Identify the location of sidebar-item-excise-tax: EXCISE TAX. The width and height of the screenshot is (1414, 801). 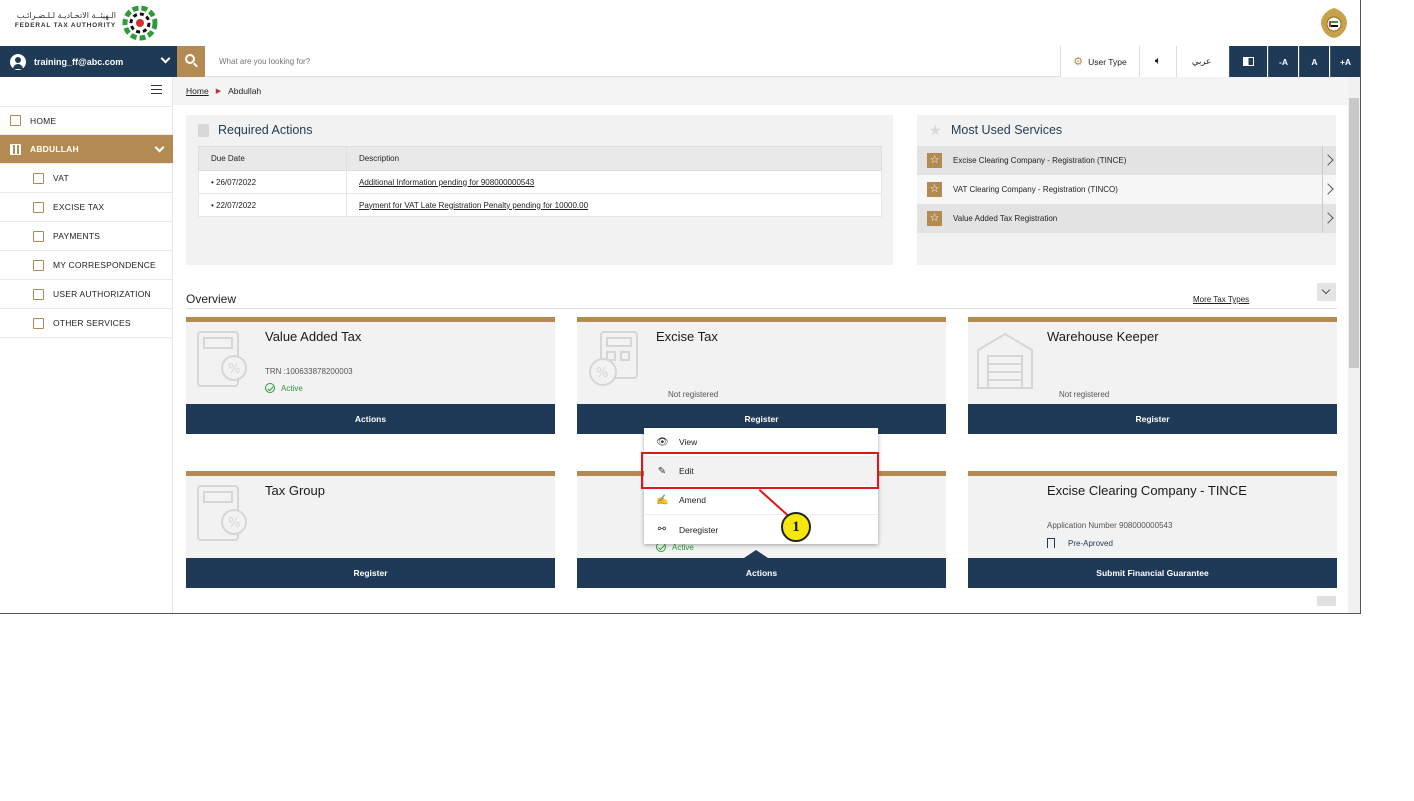
(86, 207).